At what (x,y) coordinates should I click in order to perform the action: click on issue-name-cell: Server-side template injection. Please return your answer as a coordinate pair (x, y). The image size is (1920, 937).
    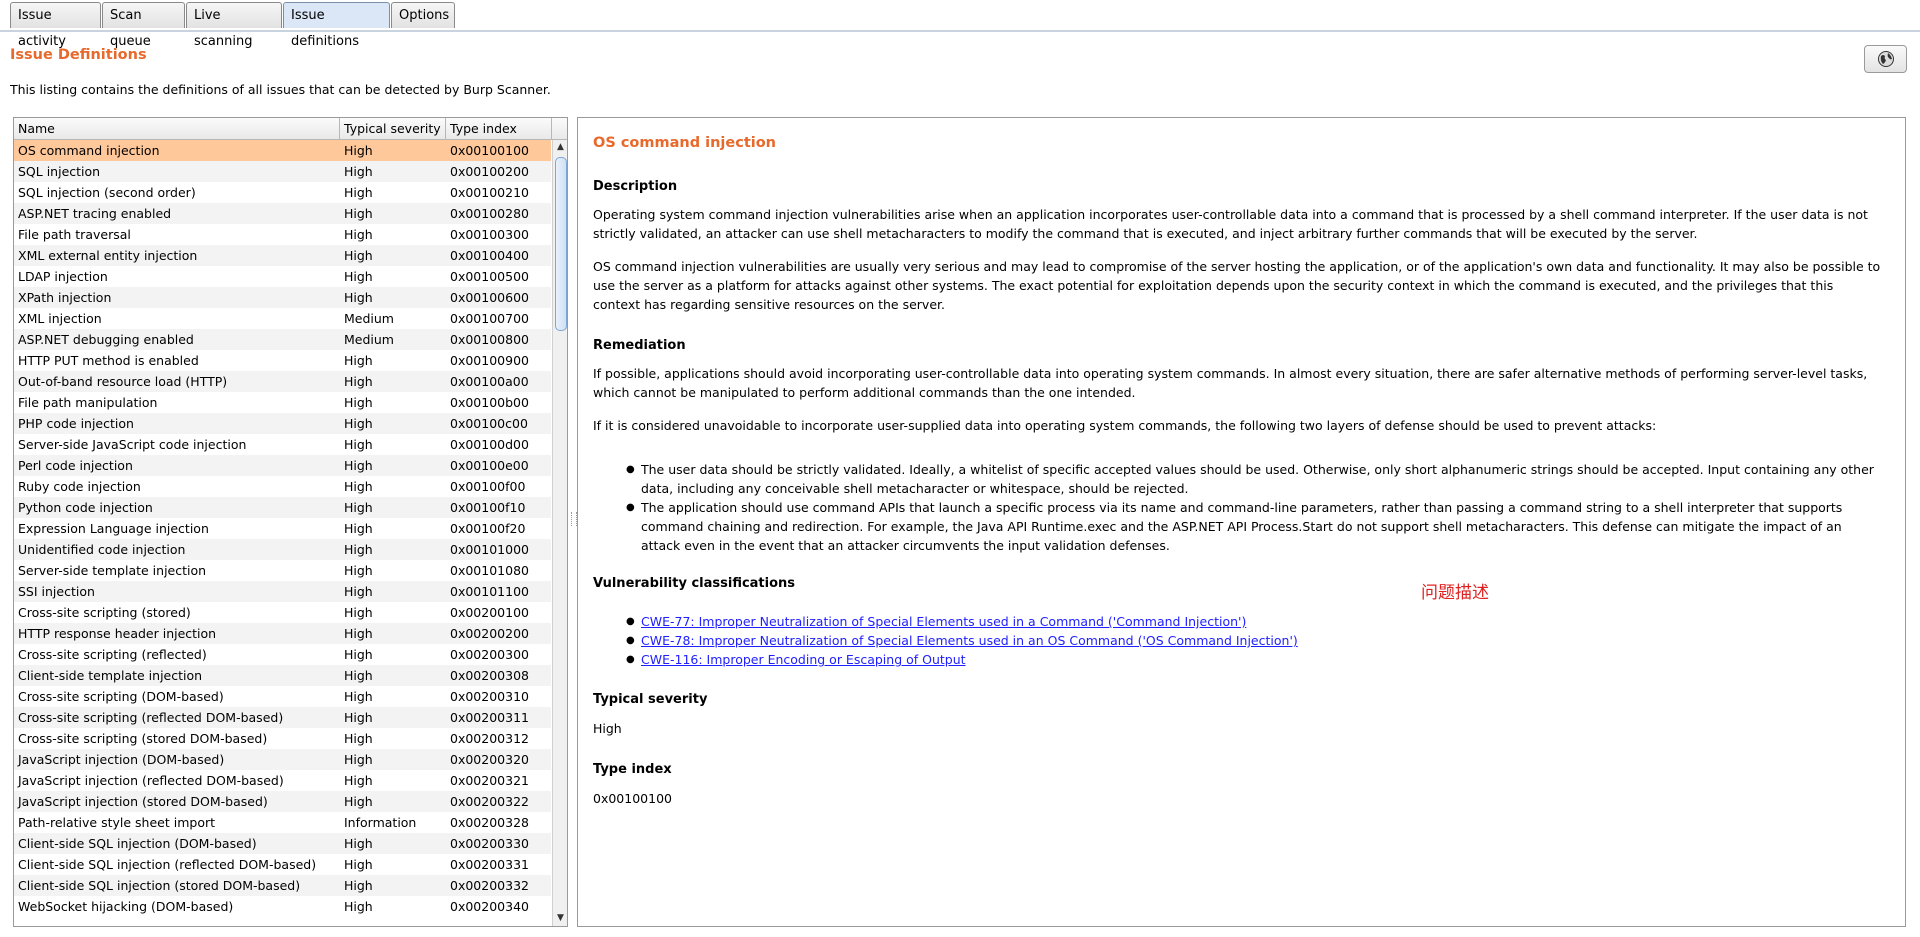
    Looking at the image, I should click on (112, 570).